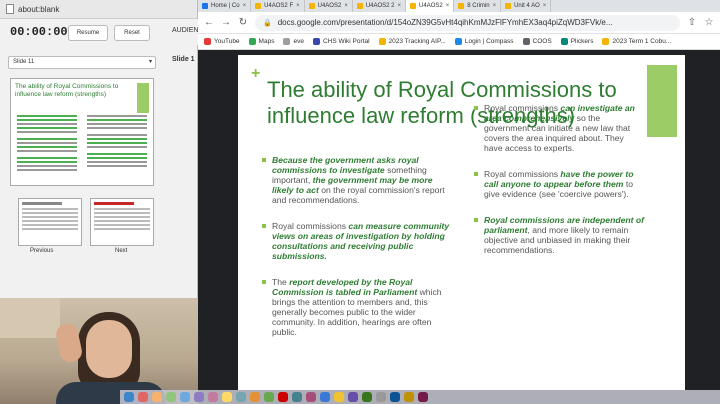  What do you see at coordinates (243, 22) in the screenshot?
I see `reload-icon: ↻` at bounding box center [243, 22].